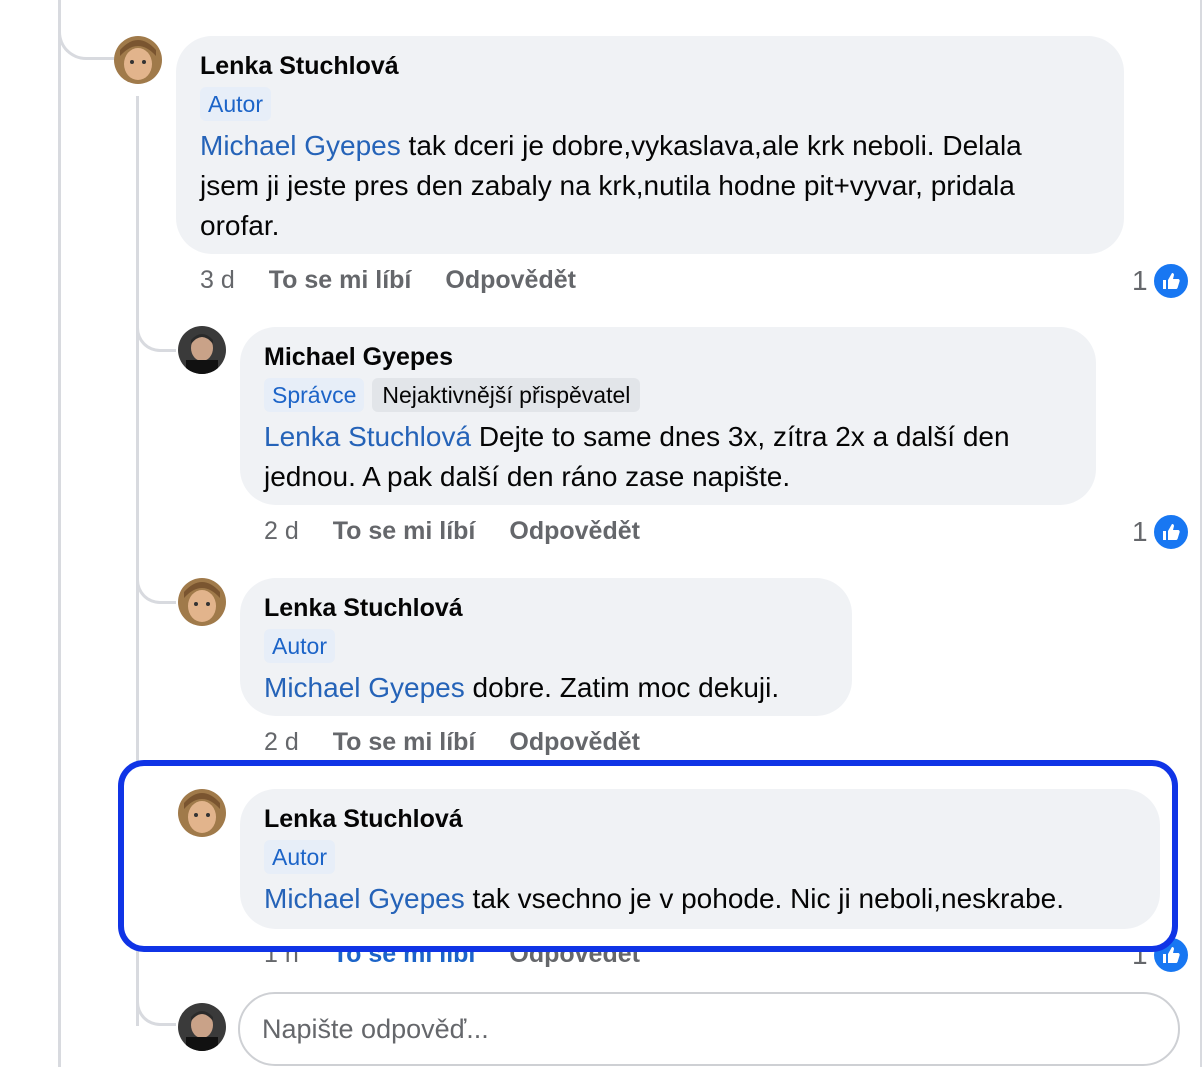  What do you see at coordinates (522, 687) in the screenshot?
I see `comment-text: Michael Gyepes dobre. Zatim moc dekuji.` at bounding box center [522, 687].